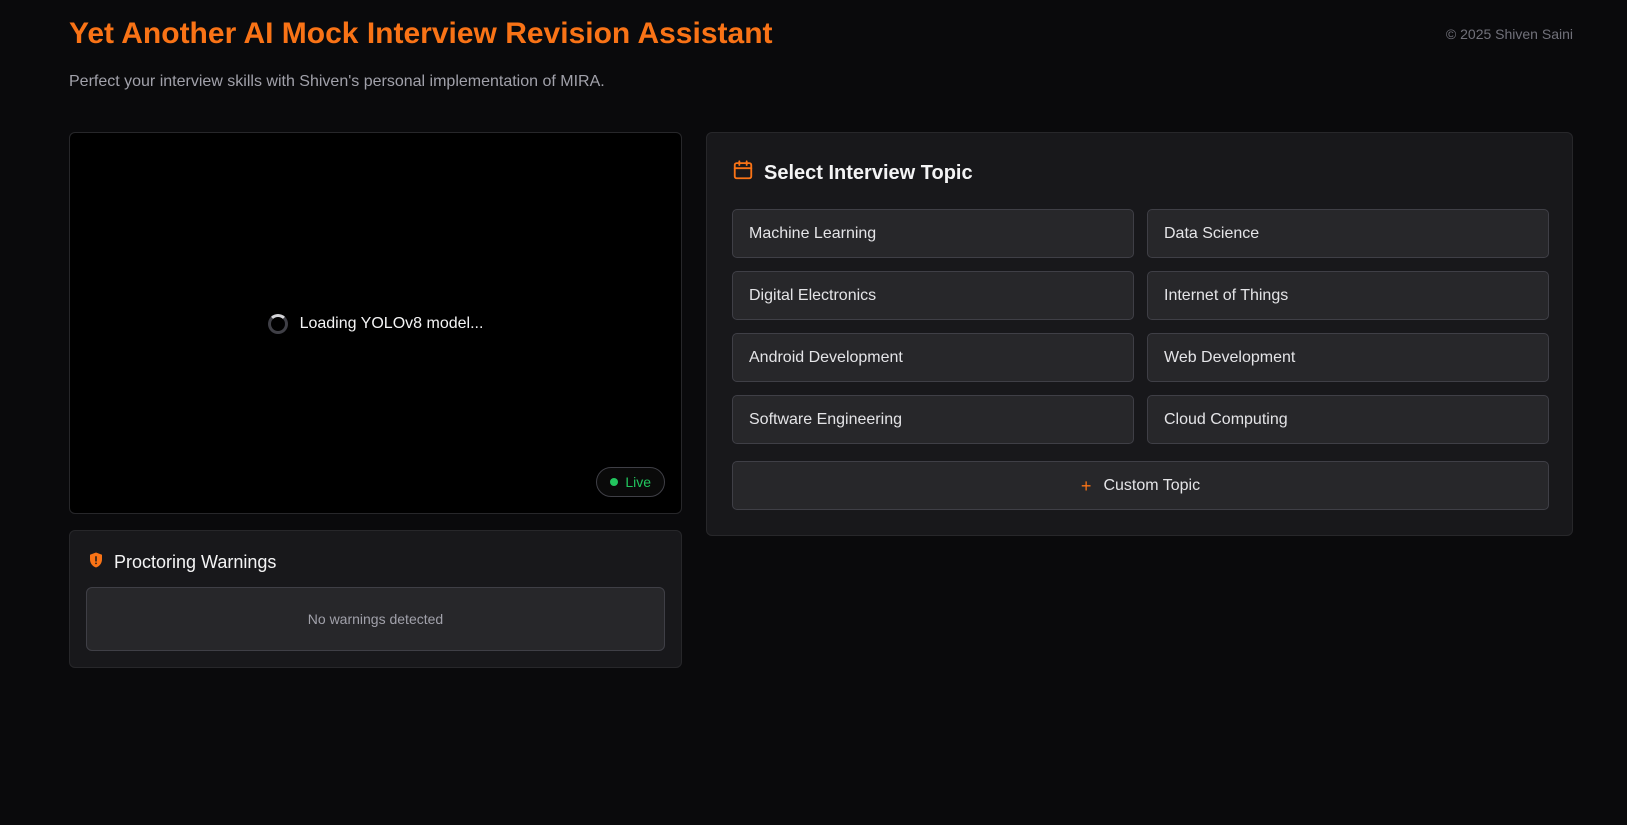  What do you see at coordinates (1348, 419) in the screenshot?
I see `topic-cloud-computing-button: Cloud Computing` at bounding box center [1348, 419].